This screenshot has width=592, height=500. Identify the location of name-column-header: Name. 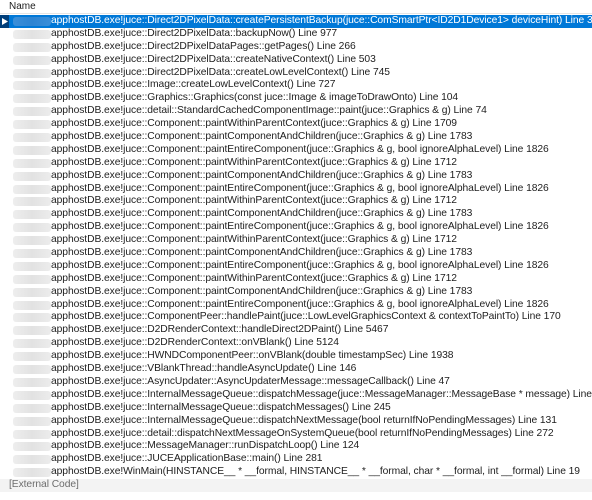
(22, 6).